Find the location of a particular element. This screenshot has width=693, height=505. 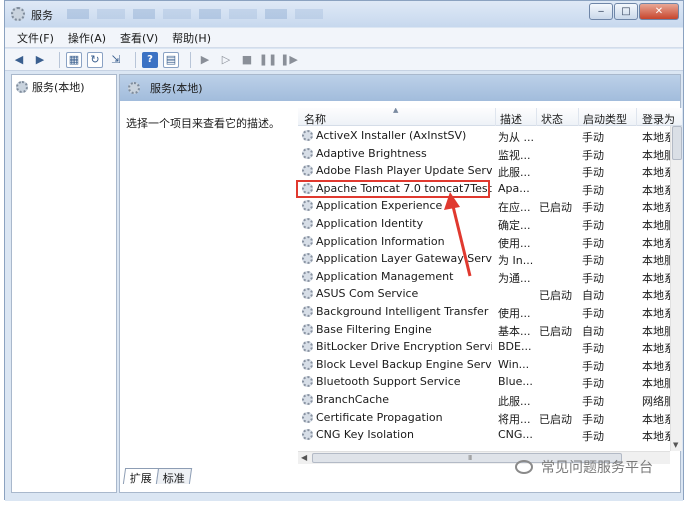

services-app-icon is located at coordinates (18, 14).